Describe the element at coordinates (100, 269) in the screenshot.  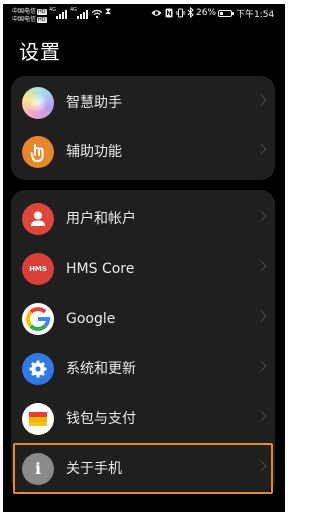
I see `settings-item-label: HMS Core` at that location.